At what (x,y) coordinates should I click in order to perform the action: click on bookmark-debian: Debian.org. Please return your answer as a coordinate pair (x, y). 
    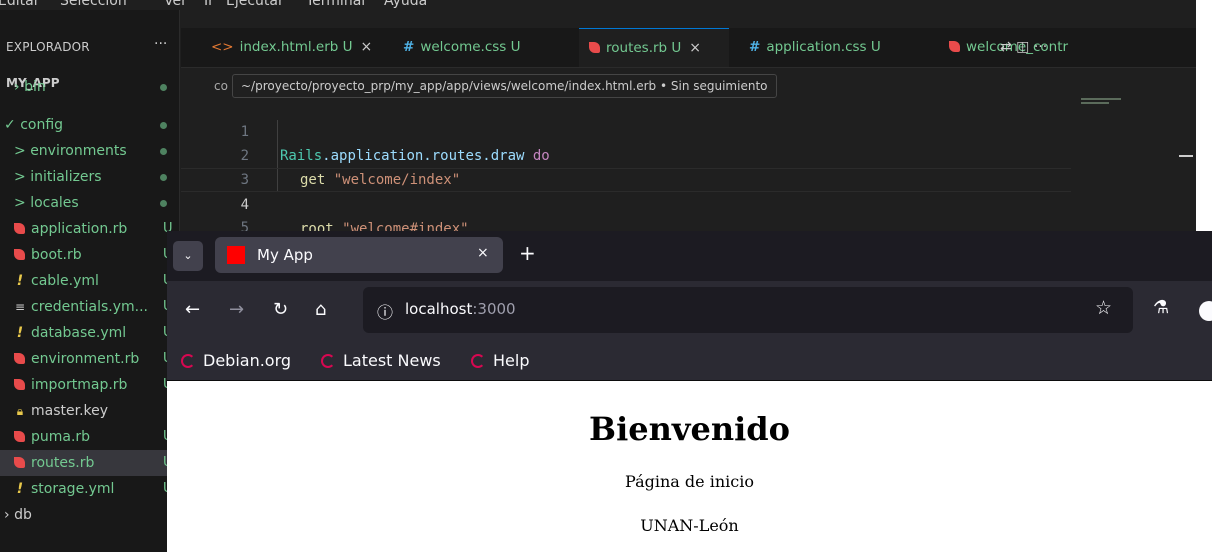
    Looking at the image, I should click on (236, 360).